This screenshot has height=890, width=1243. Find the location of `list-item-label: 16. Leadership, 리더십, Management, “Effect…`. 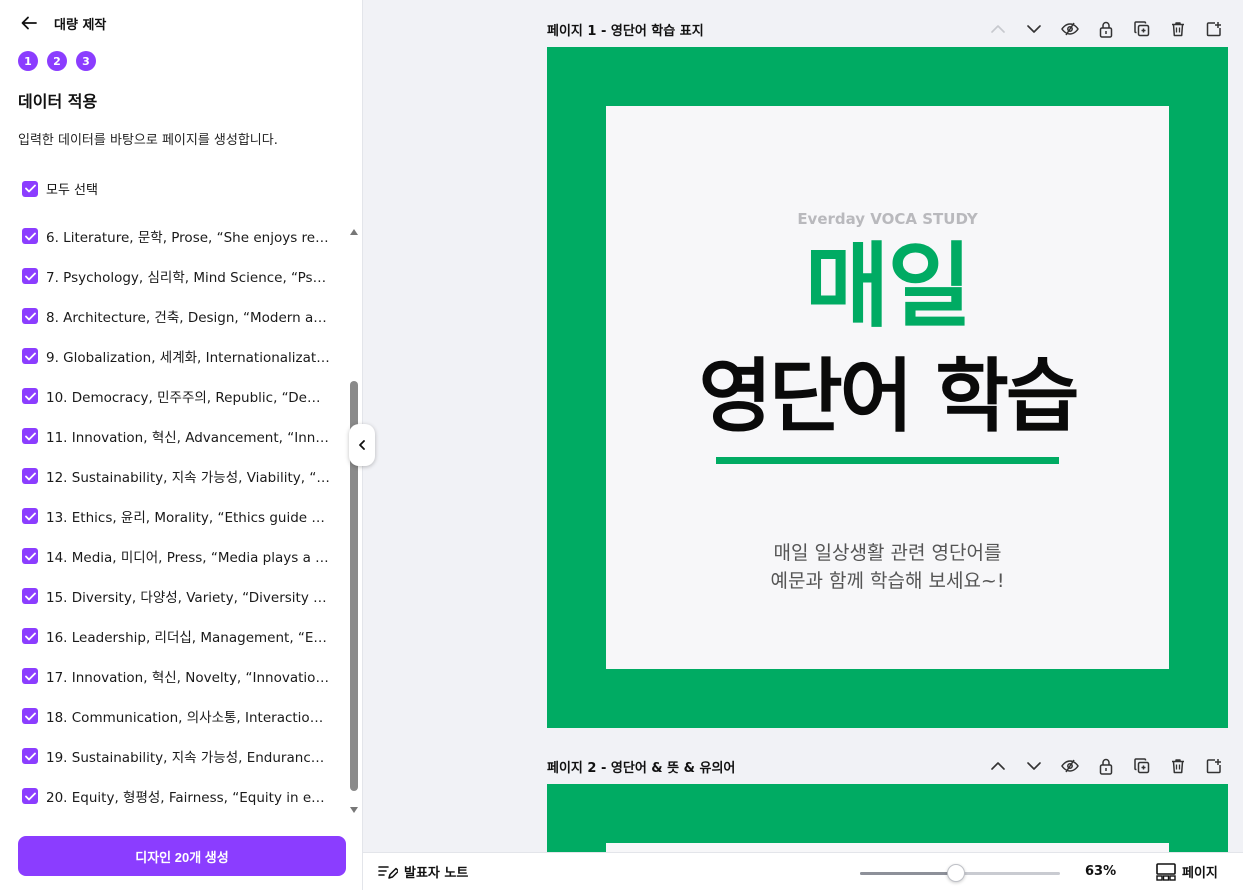

list-item-label: 16. Leadership, 리더십, Management, “Effect… is located at coordinates (188, 638).